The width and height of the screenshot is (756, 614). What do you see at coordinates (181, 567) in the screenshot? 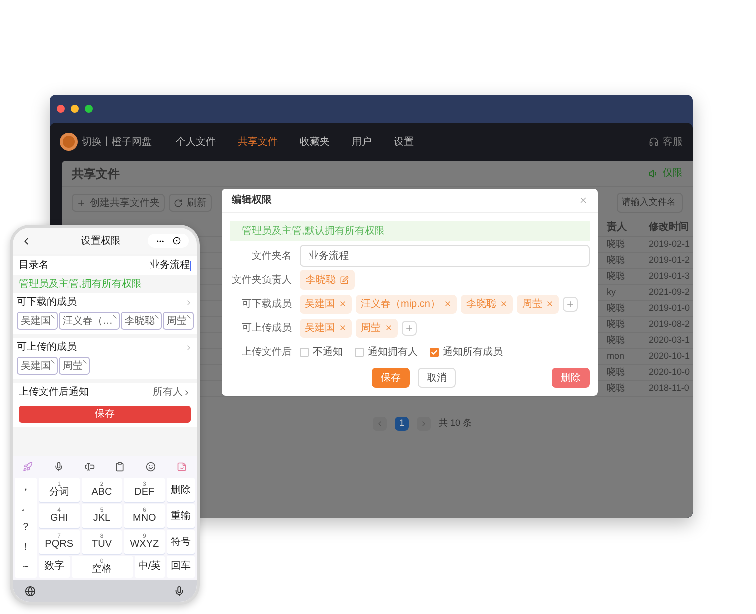
I see `keyboard-key: 回车` at bounding box center [181, 567].